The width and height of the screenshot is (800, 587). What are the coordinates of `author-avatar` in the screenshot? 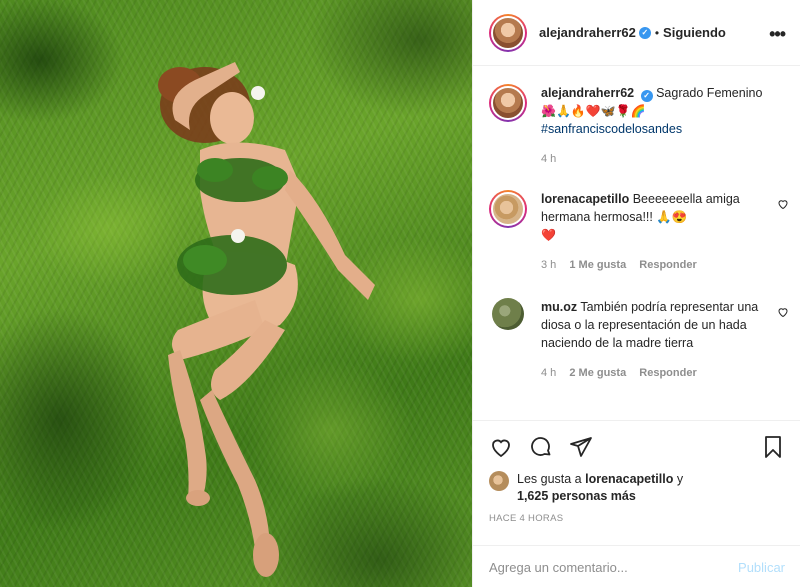 It's located at (508, 32).